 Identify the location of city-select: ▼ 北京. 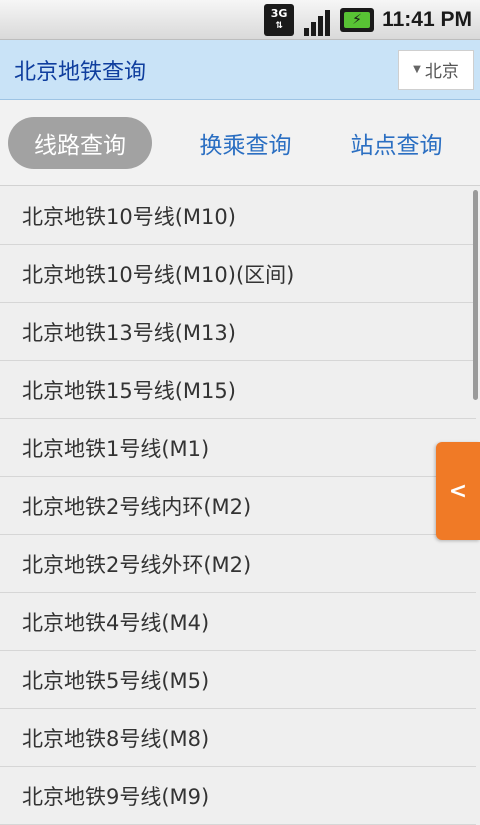
(436, 69).